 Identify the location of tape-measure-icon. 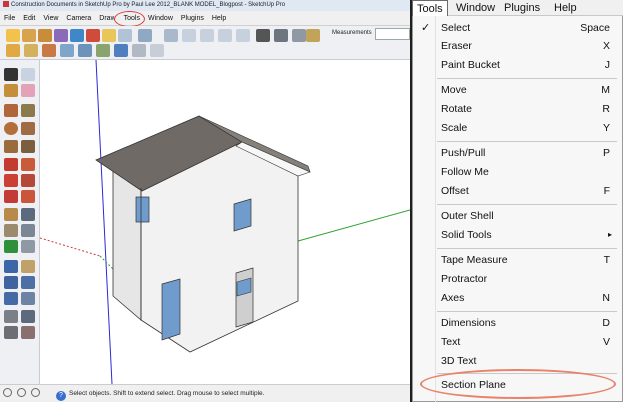
(11, 214).